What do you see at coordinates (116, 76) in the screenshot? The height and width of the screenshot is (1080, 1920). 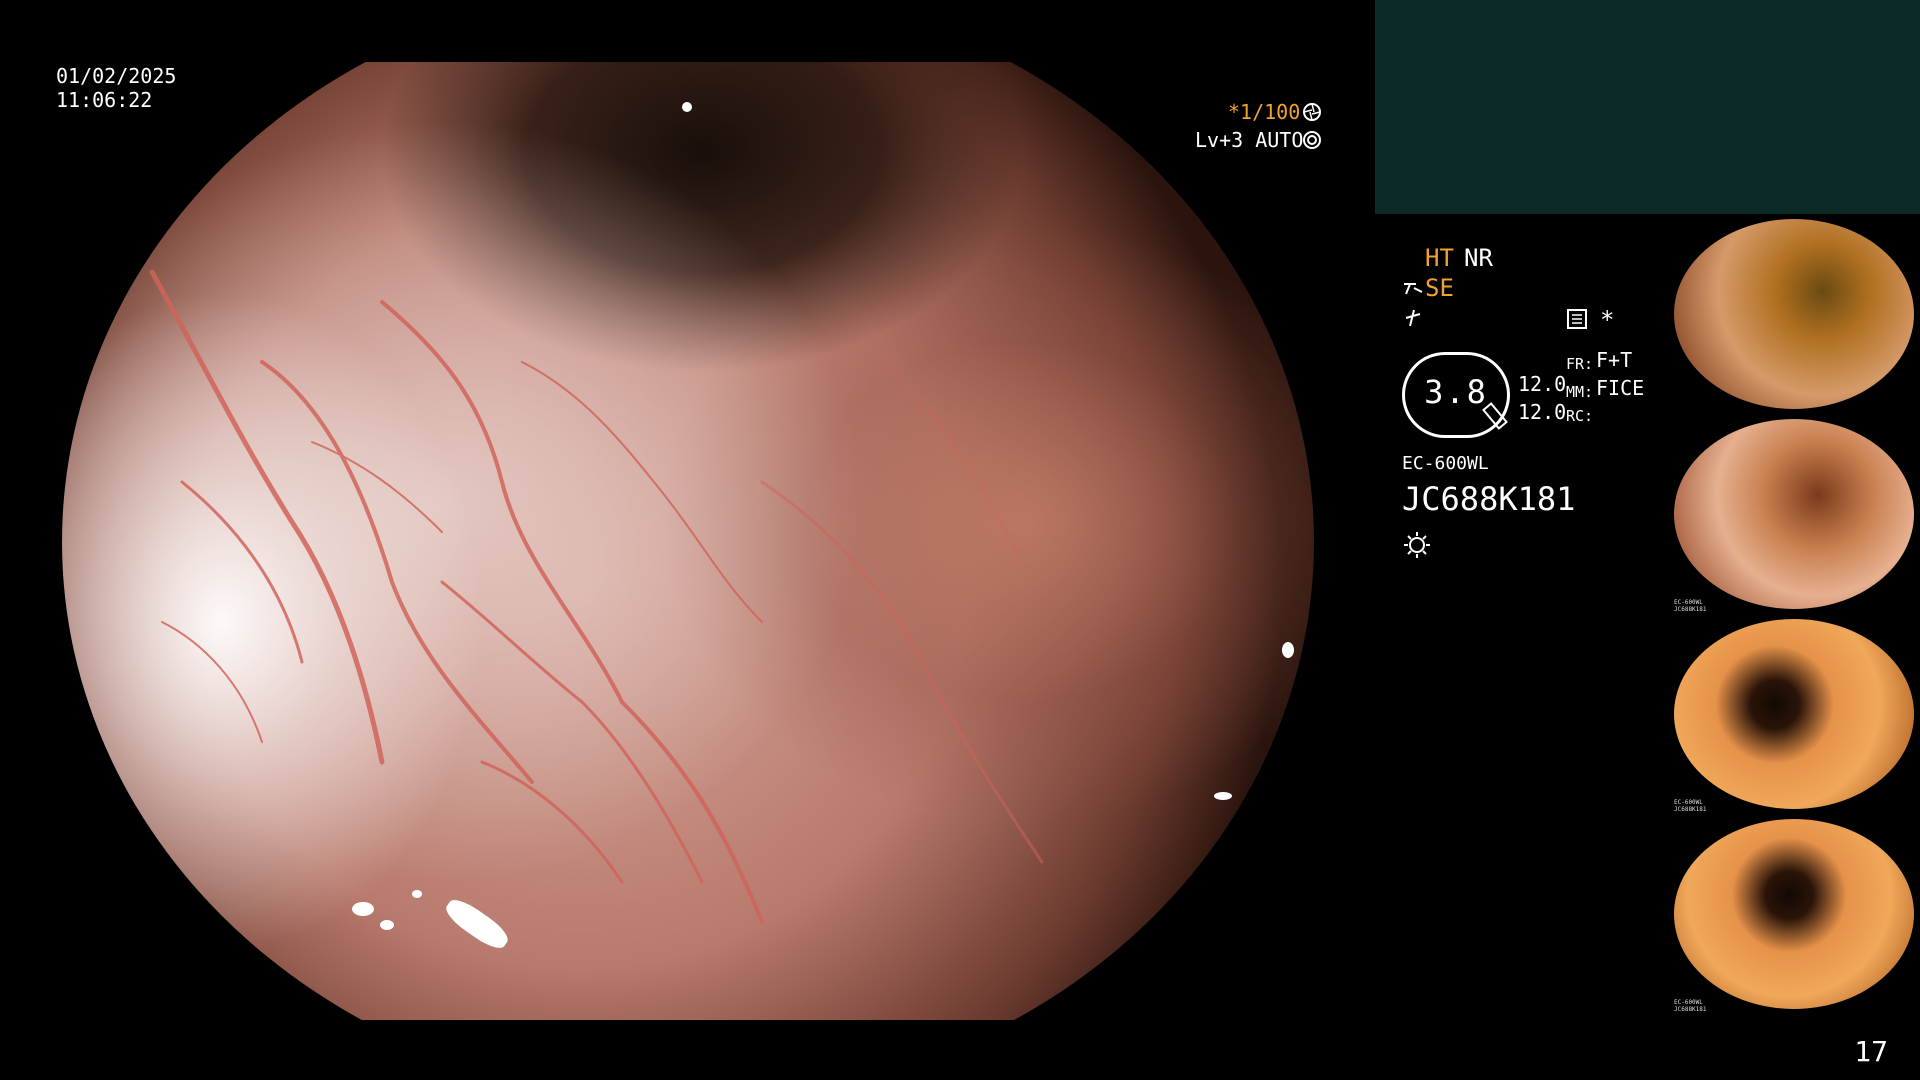 I see `date-label: 01/02/2025` at bounding box center [116, 76].